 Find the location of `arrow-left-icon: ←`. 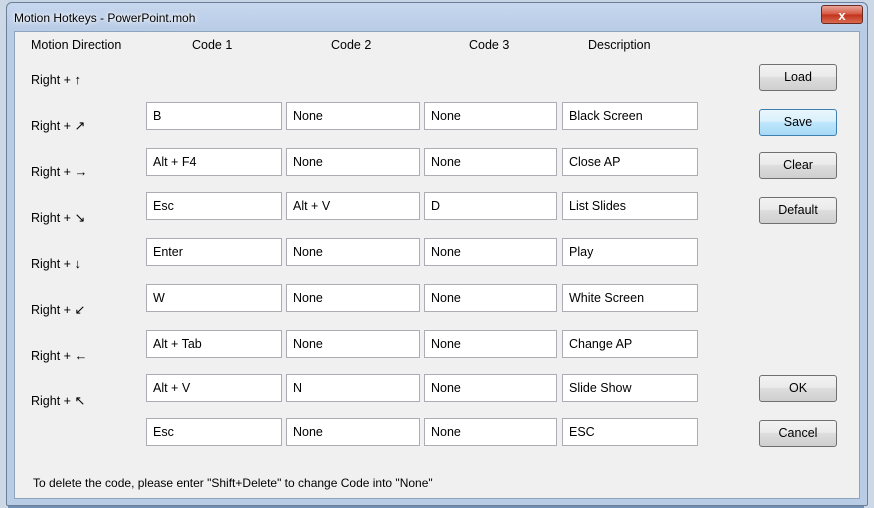

arrow-left-icon: ← is located at coordinates (81, 355).